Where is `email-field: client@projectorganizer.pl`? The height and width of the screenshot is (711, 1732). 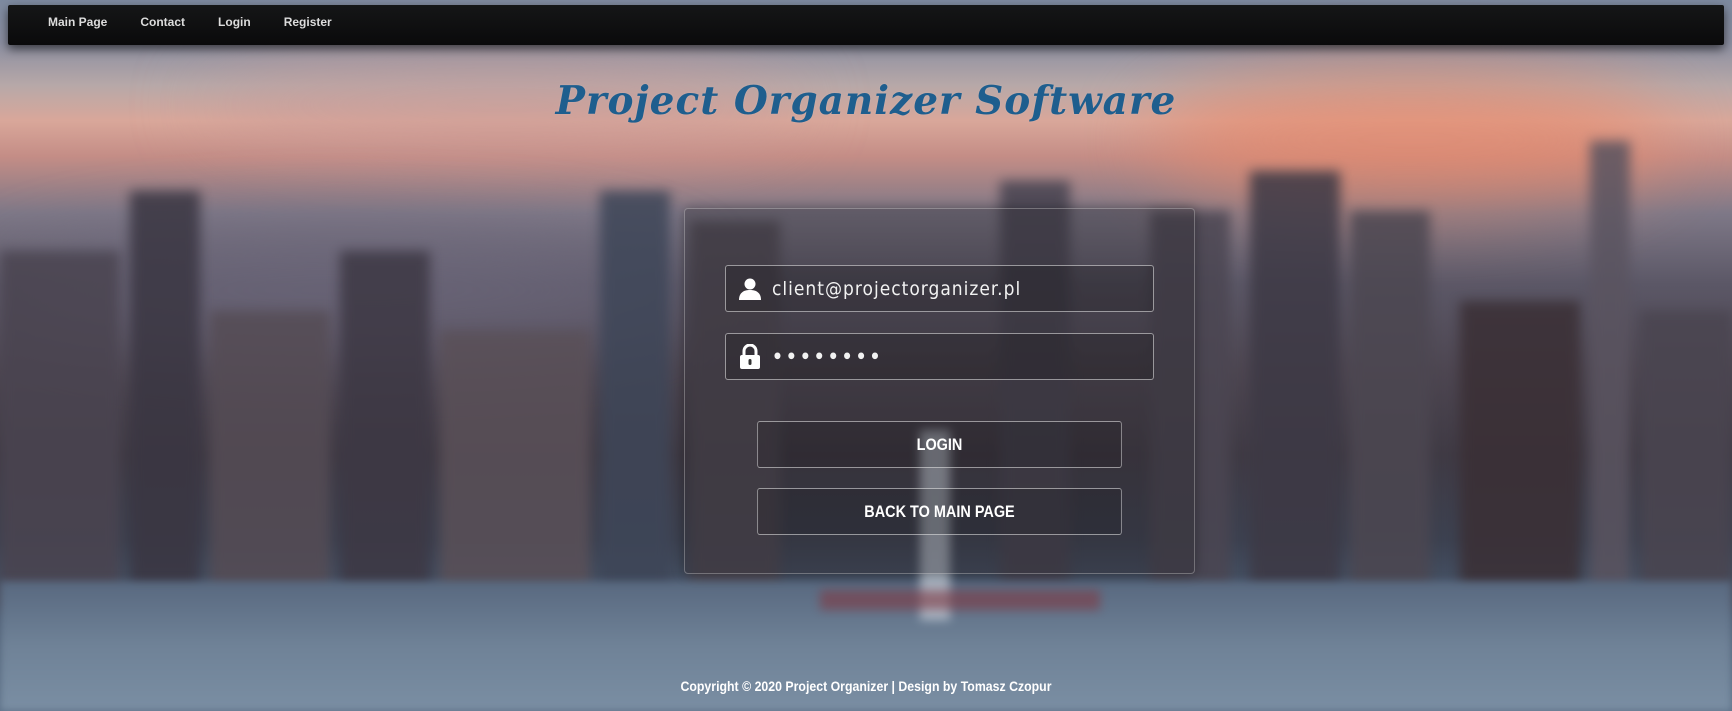
email-field: client@projectorganizer.pl is located at coordinates (939, 288).